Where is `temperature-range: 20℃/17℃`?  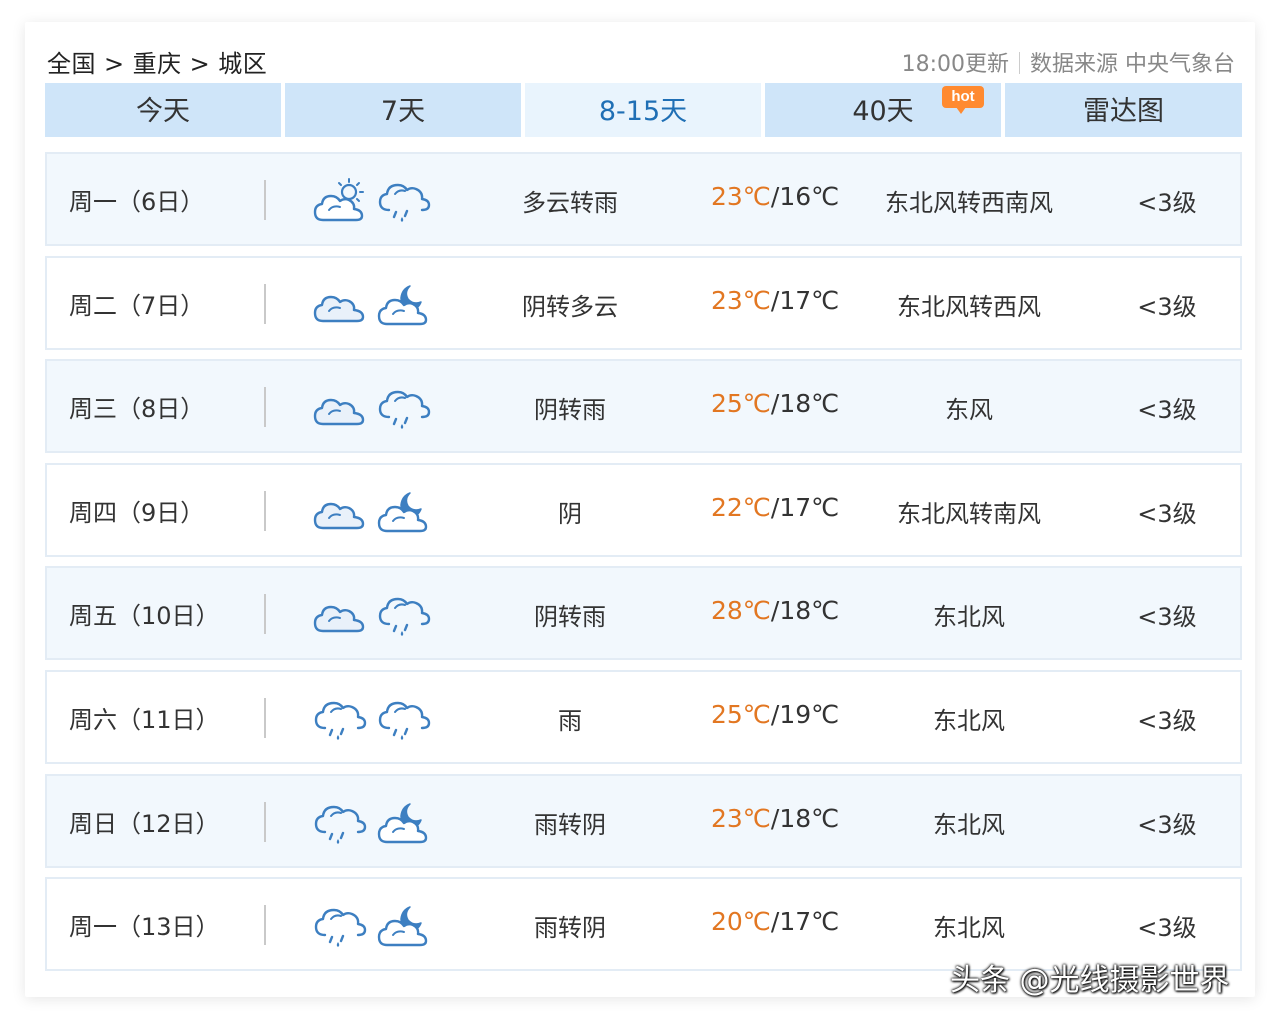 temperature-range: 20℃/17℃ is located at coordinates (775, 921).